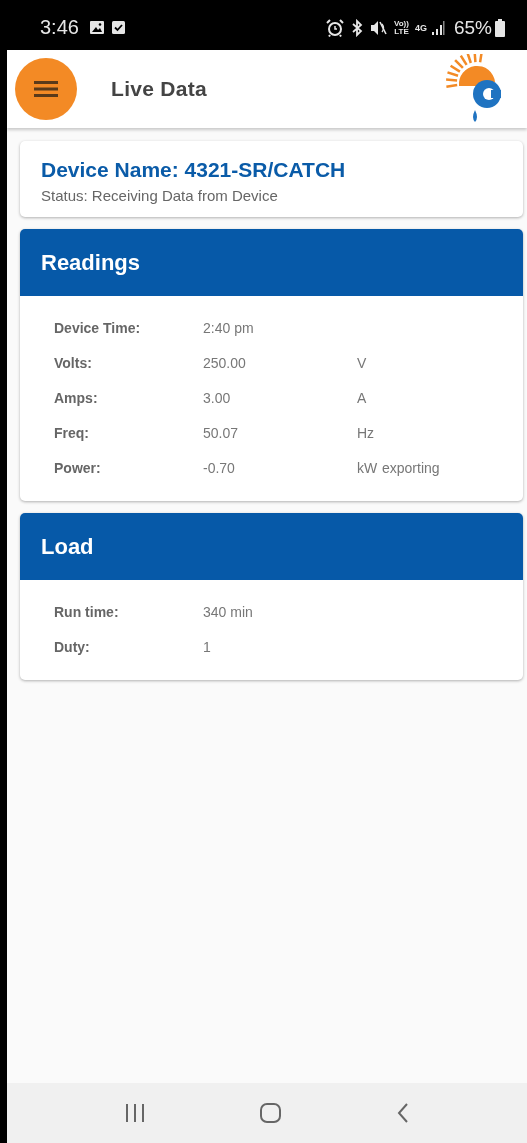  What do you see at coordinates (134, 1113) in the screenshot?
I see `recent-apps-button` at bounding box center [134, 1113].